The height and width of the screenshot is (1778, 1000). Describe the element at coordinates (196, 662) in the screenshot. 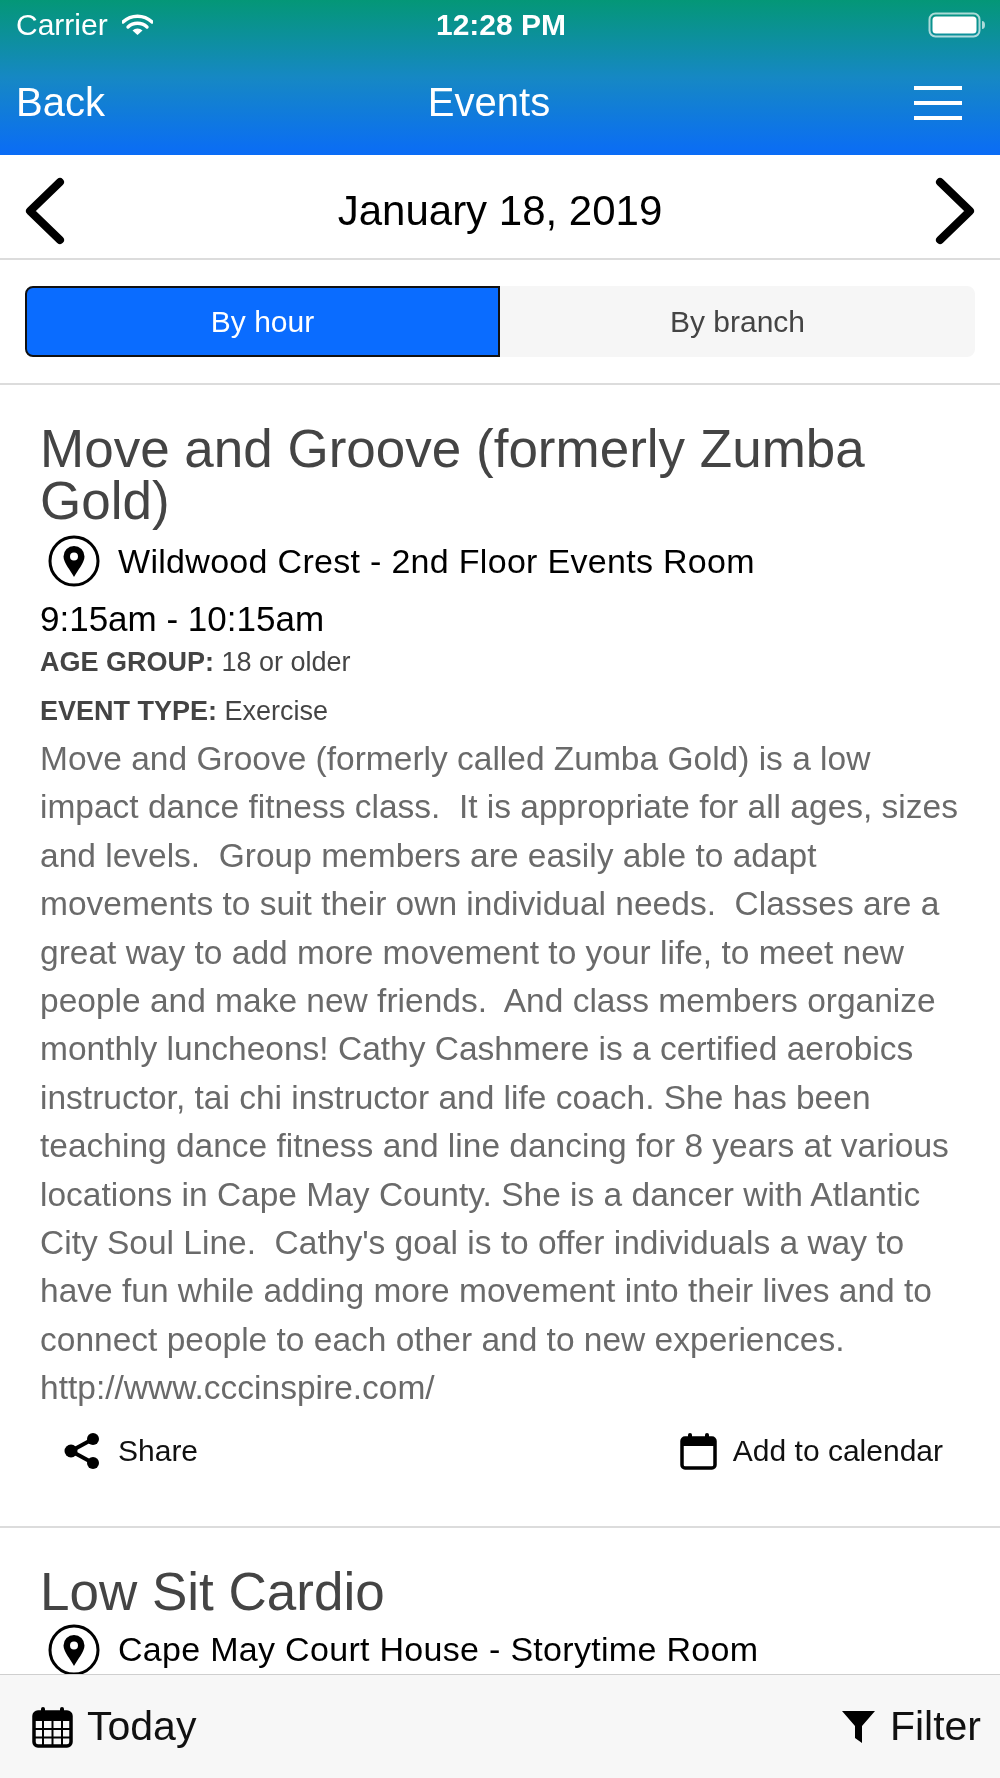

I see `event-detail-text: AGE GROUP: 18 or older` at that location.